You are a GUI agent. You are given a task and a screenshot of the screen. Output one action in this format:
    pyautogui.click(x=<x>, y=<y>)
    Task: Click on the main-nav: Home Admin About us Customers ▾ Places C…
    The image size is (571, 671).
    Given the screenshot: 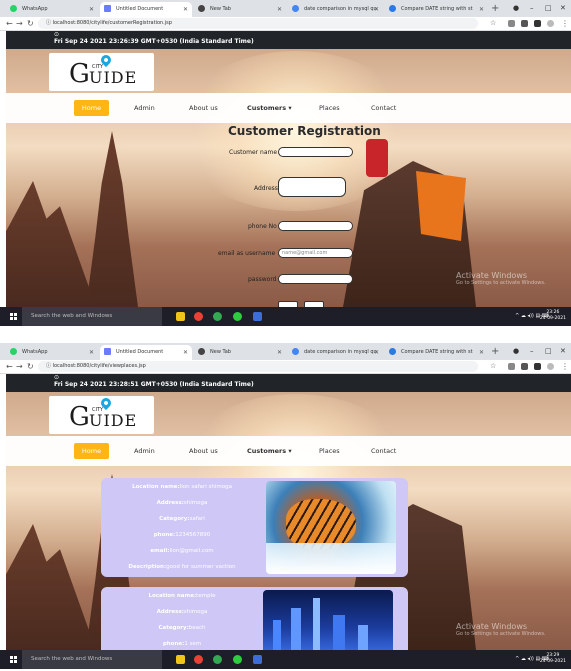 What is the action you would take?
    pyautogui.click(x=288, y=451)
    